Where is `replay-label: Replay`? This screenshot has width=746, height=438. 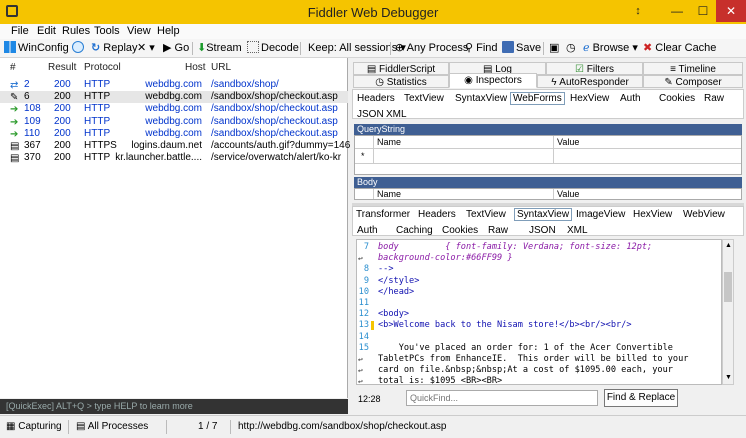 replay-label: Replay is located at coordinates (120, 48).